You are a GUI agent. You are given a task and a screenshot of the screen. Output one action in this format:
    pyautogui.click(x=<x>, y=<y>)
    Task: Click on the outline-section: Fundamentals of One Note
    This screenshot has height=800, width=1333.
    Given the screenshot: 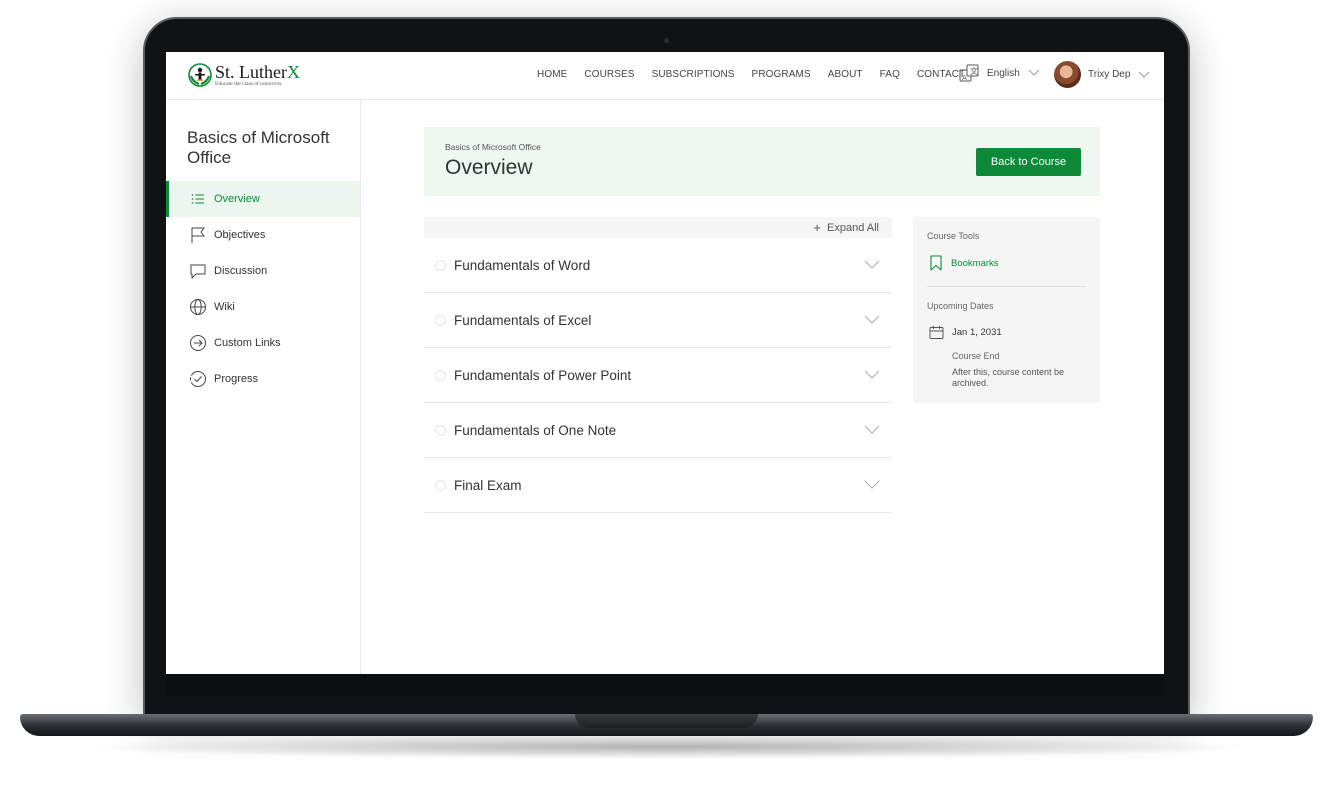 What is the action you would take?
    pyautogui.click(x=658, y=430)
    